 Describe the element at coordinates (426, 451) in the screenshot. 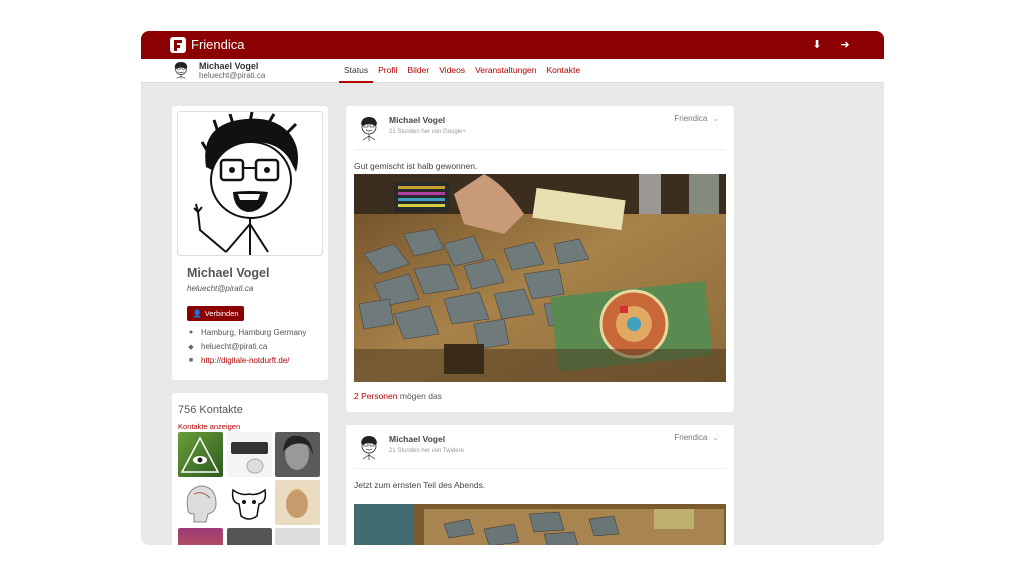

I see `post-meta: 21 Stunden her von Twidere` at that location.